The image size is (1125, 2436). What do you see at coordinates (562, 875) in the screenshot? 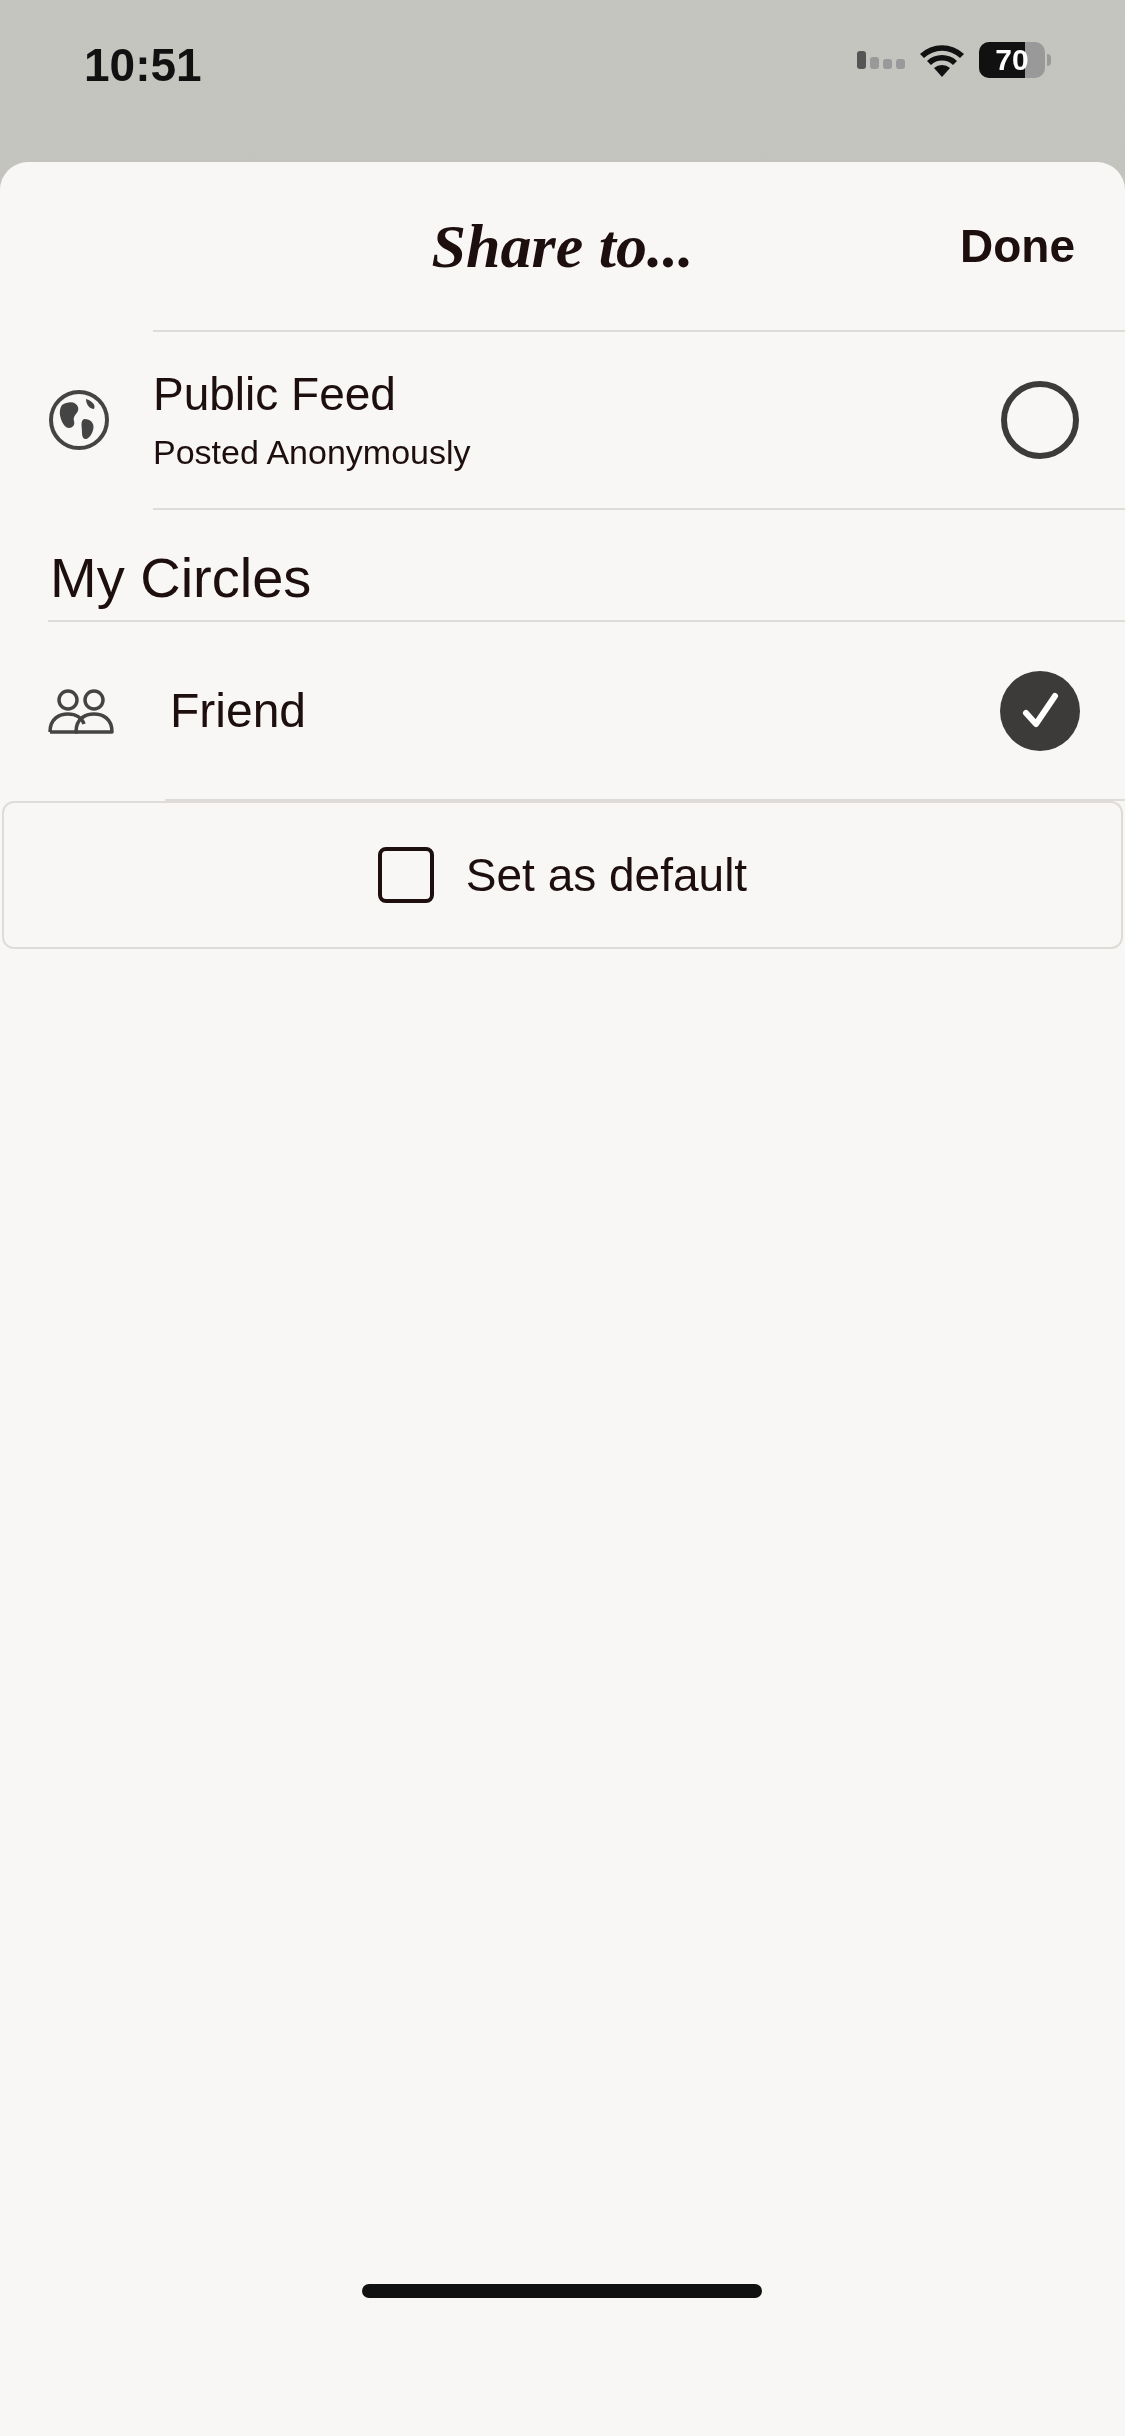
I see `set-default-button: Set as default` at bounding box center [562, 875].